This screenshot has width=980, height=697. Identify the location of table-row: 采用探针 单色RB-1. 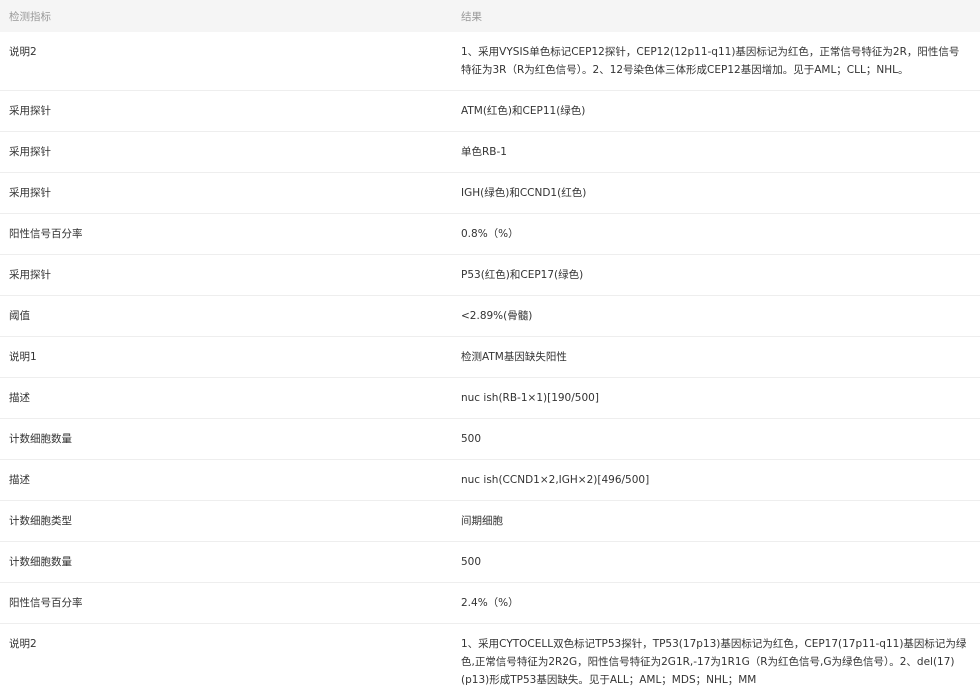
(490, 152).